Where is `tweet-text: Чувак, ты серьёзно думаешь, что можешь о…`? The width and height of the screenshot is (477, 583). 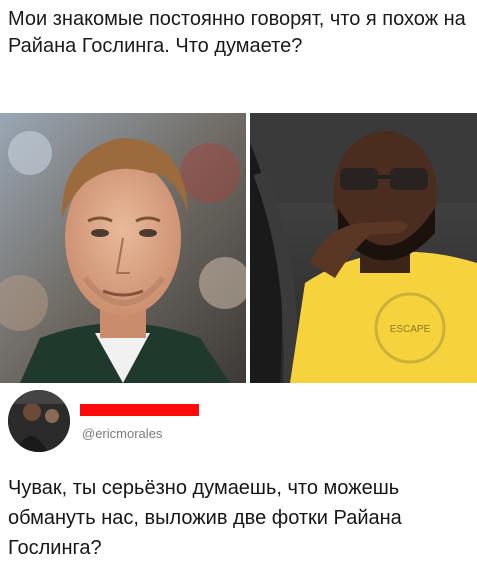 tweet-text: Чувак, ты серьёзно думаешь, что можешь о… is located at coordinates (205, 518).